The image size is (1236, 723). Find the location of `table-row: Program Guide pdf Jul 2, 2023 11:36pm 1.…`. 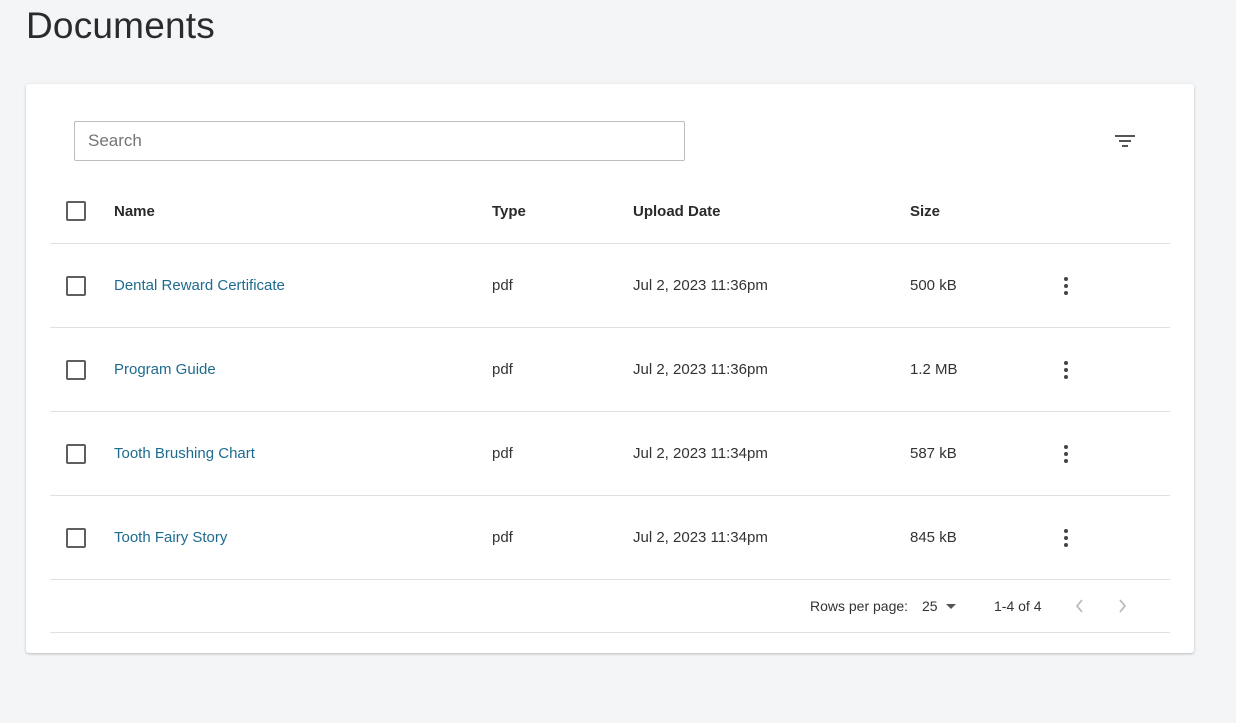

table-row: Program Guide pdf Jul 2, 2023 11:36pm 1.… is located at coordinates (610, 370).